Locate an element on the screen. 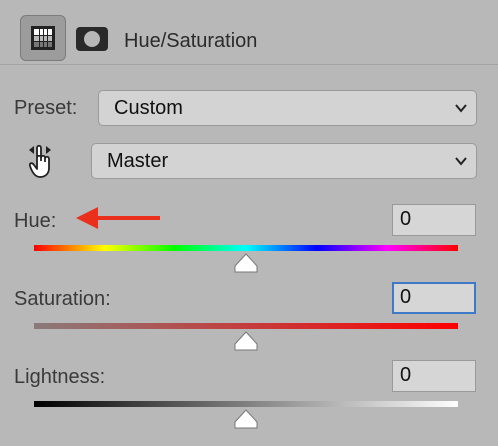  preset-label: Preset: is located at coordinates (46, 108).